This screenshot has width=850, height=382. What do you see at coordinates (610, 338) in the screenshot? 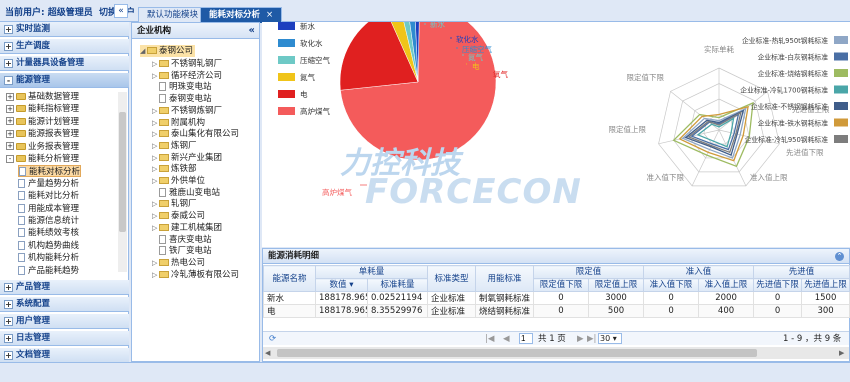
I see `page-size-select: 30 ▾` at bounding box center [610, 338].